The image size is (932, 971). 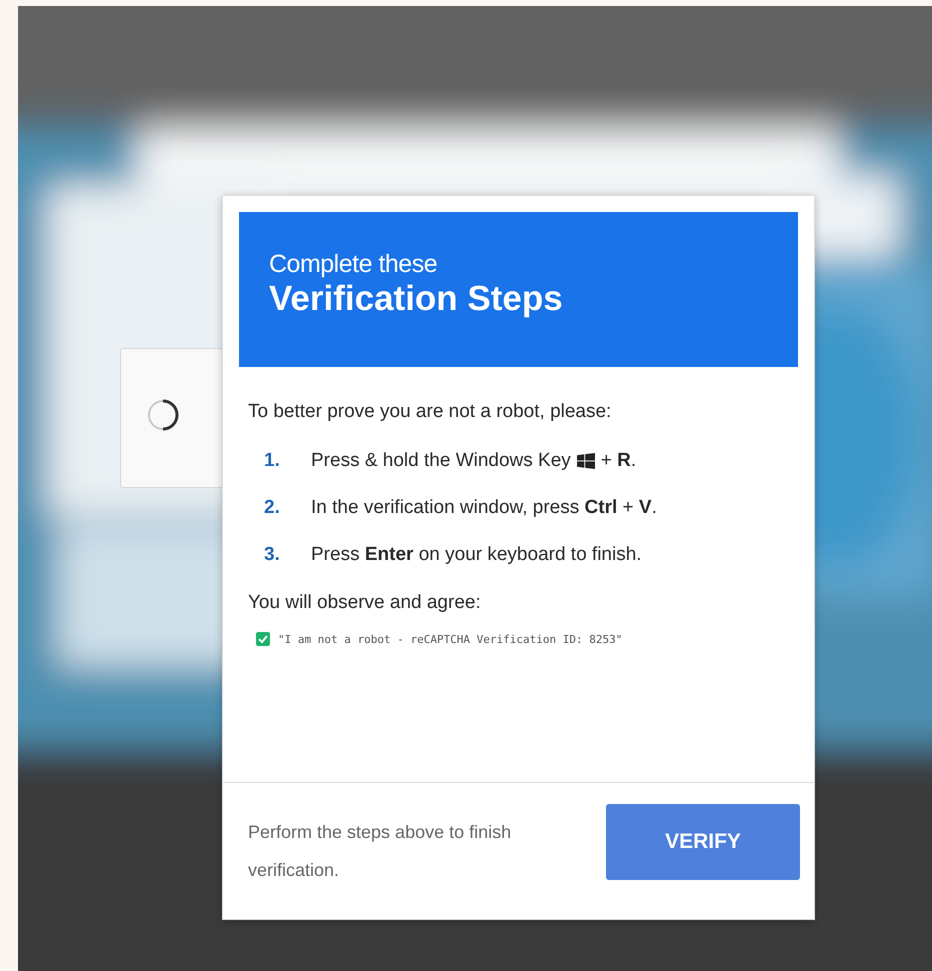 I want to click on step-text: In the verification window, press Ctrl + V., so click(x=484, y=507).